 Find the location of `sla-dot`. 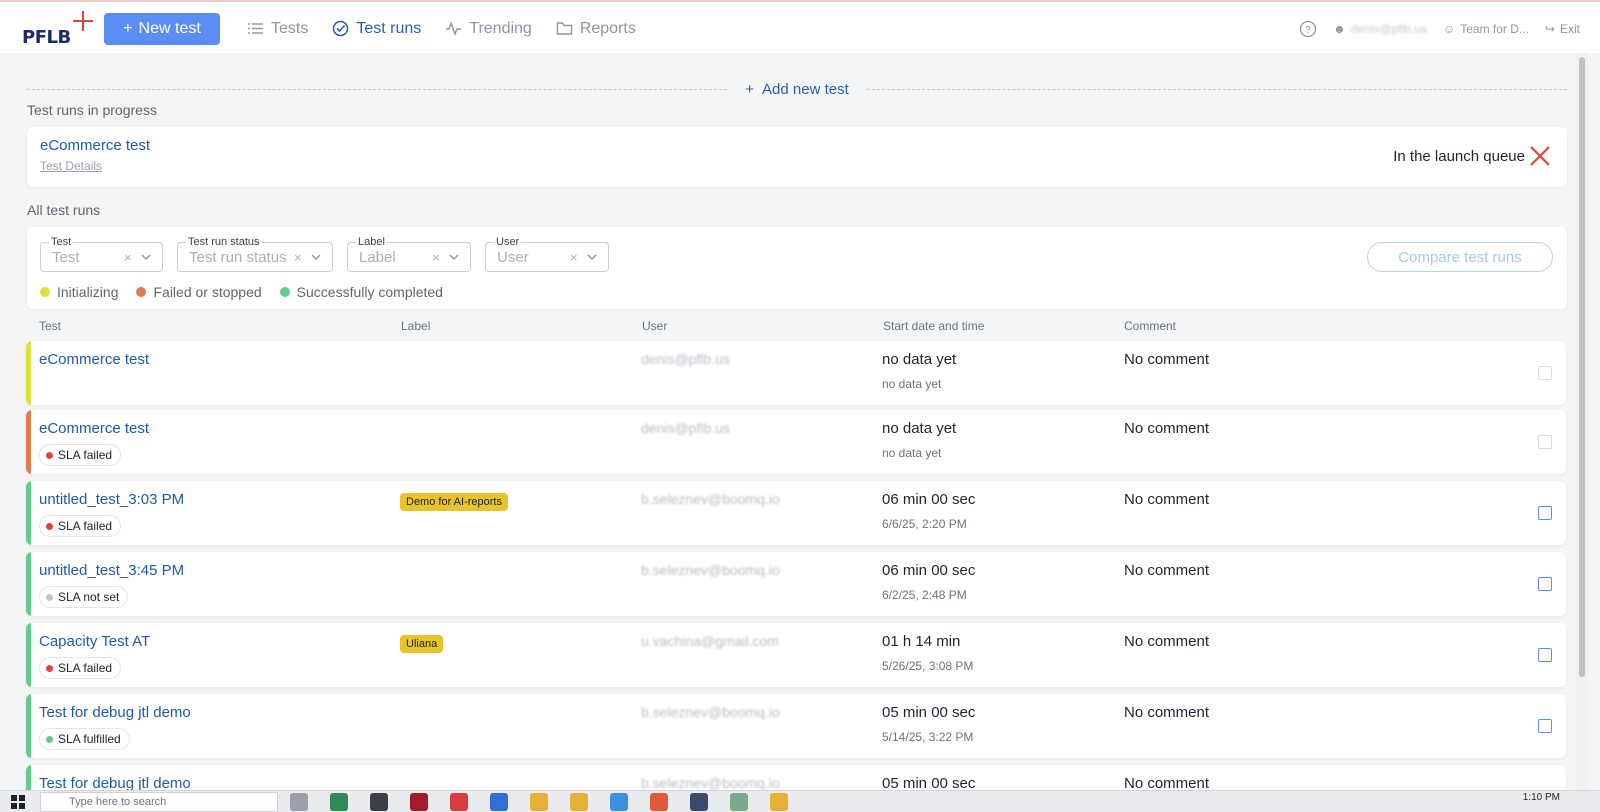

sla-dot is located at coordinates (49, 597).